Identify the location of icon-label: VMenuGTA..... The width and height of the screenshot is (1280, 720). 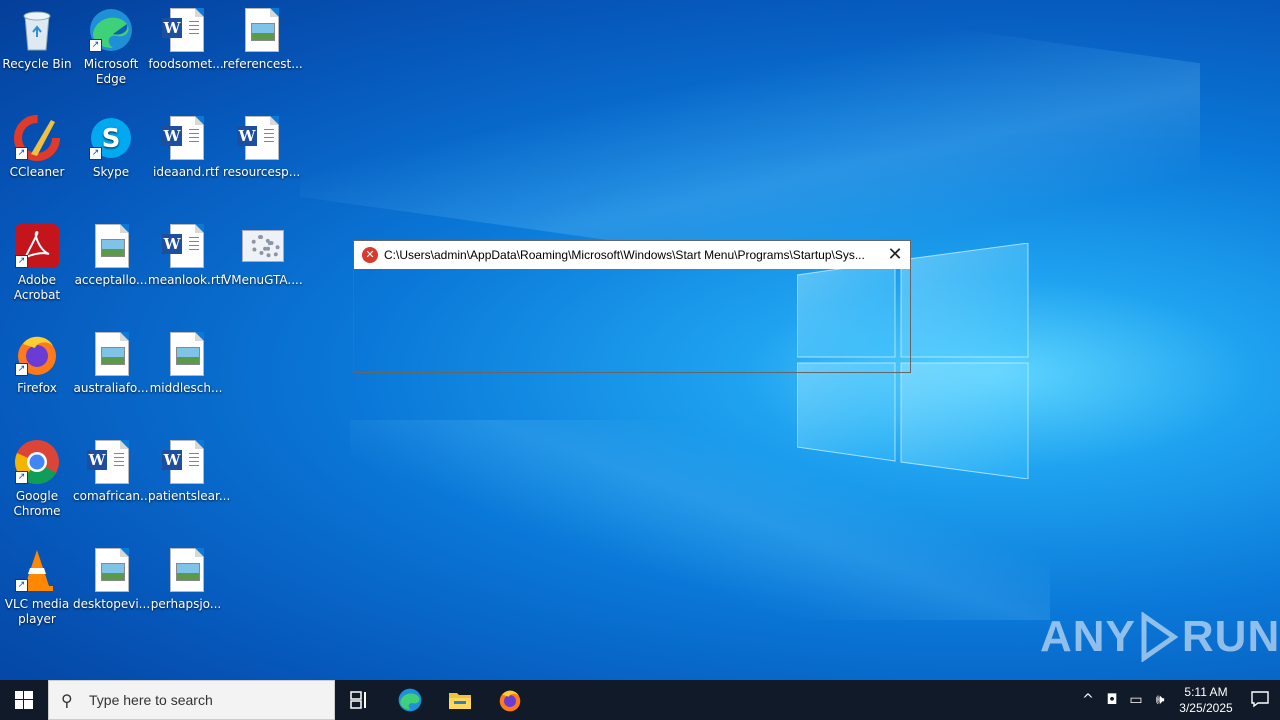
(263, 280).